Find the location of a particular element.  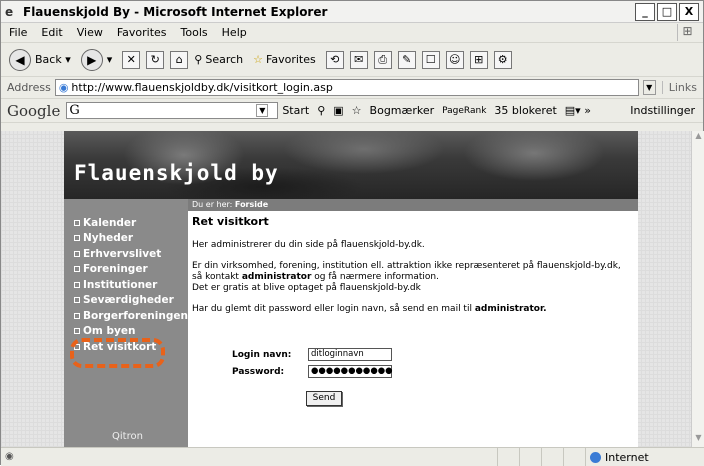

google-news-icon: ▣ is located at coordinates (338, 110).